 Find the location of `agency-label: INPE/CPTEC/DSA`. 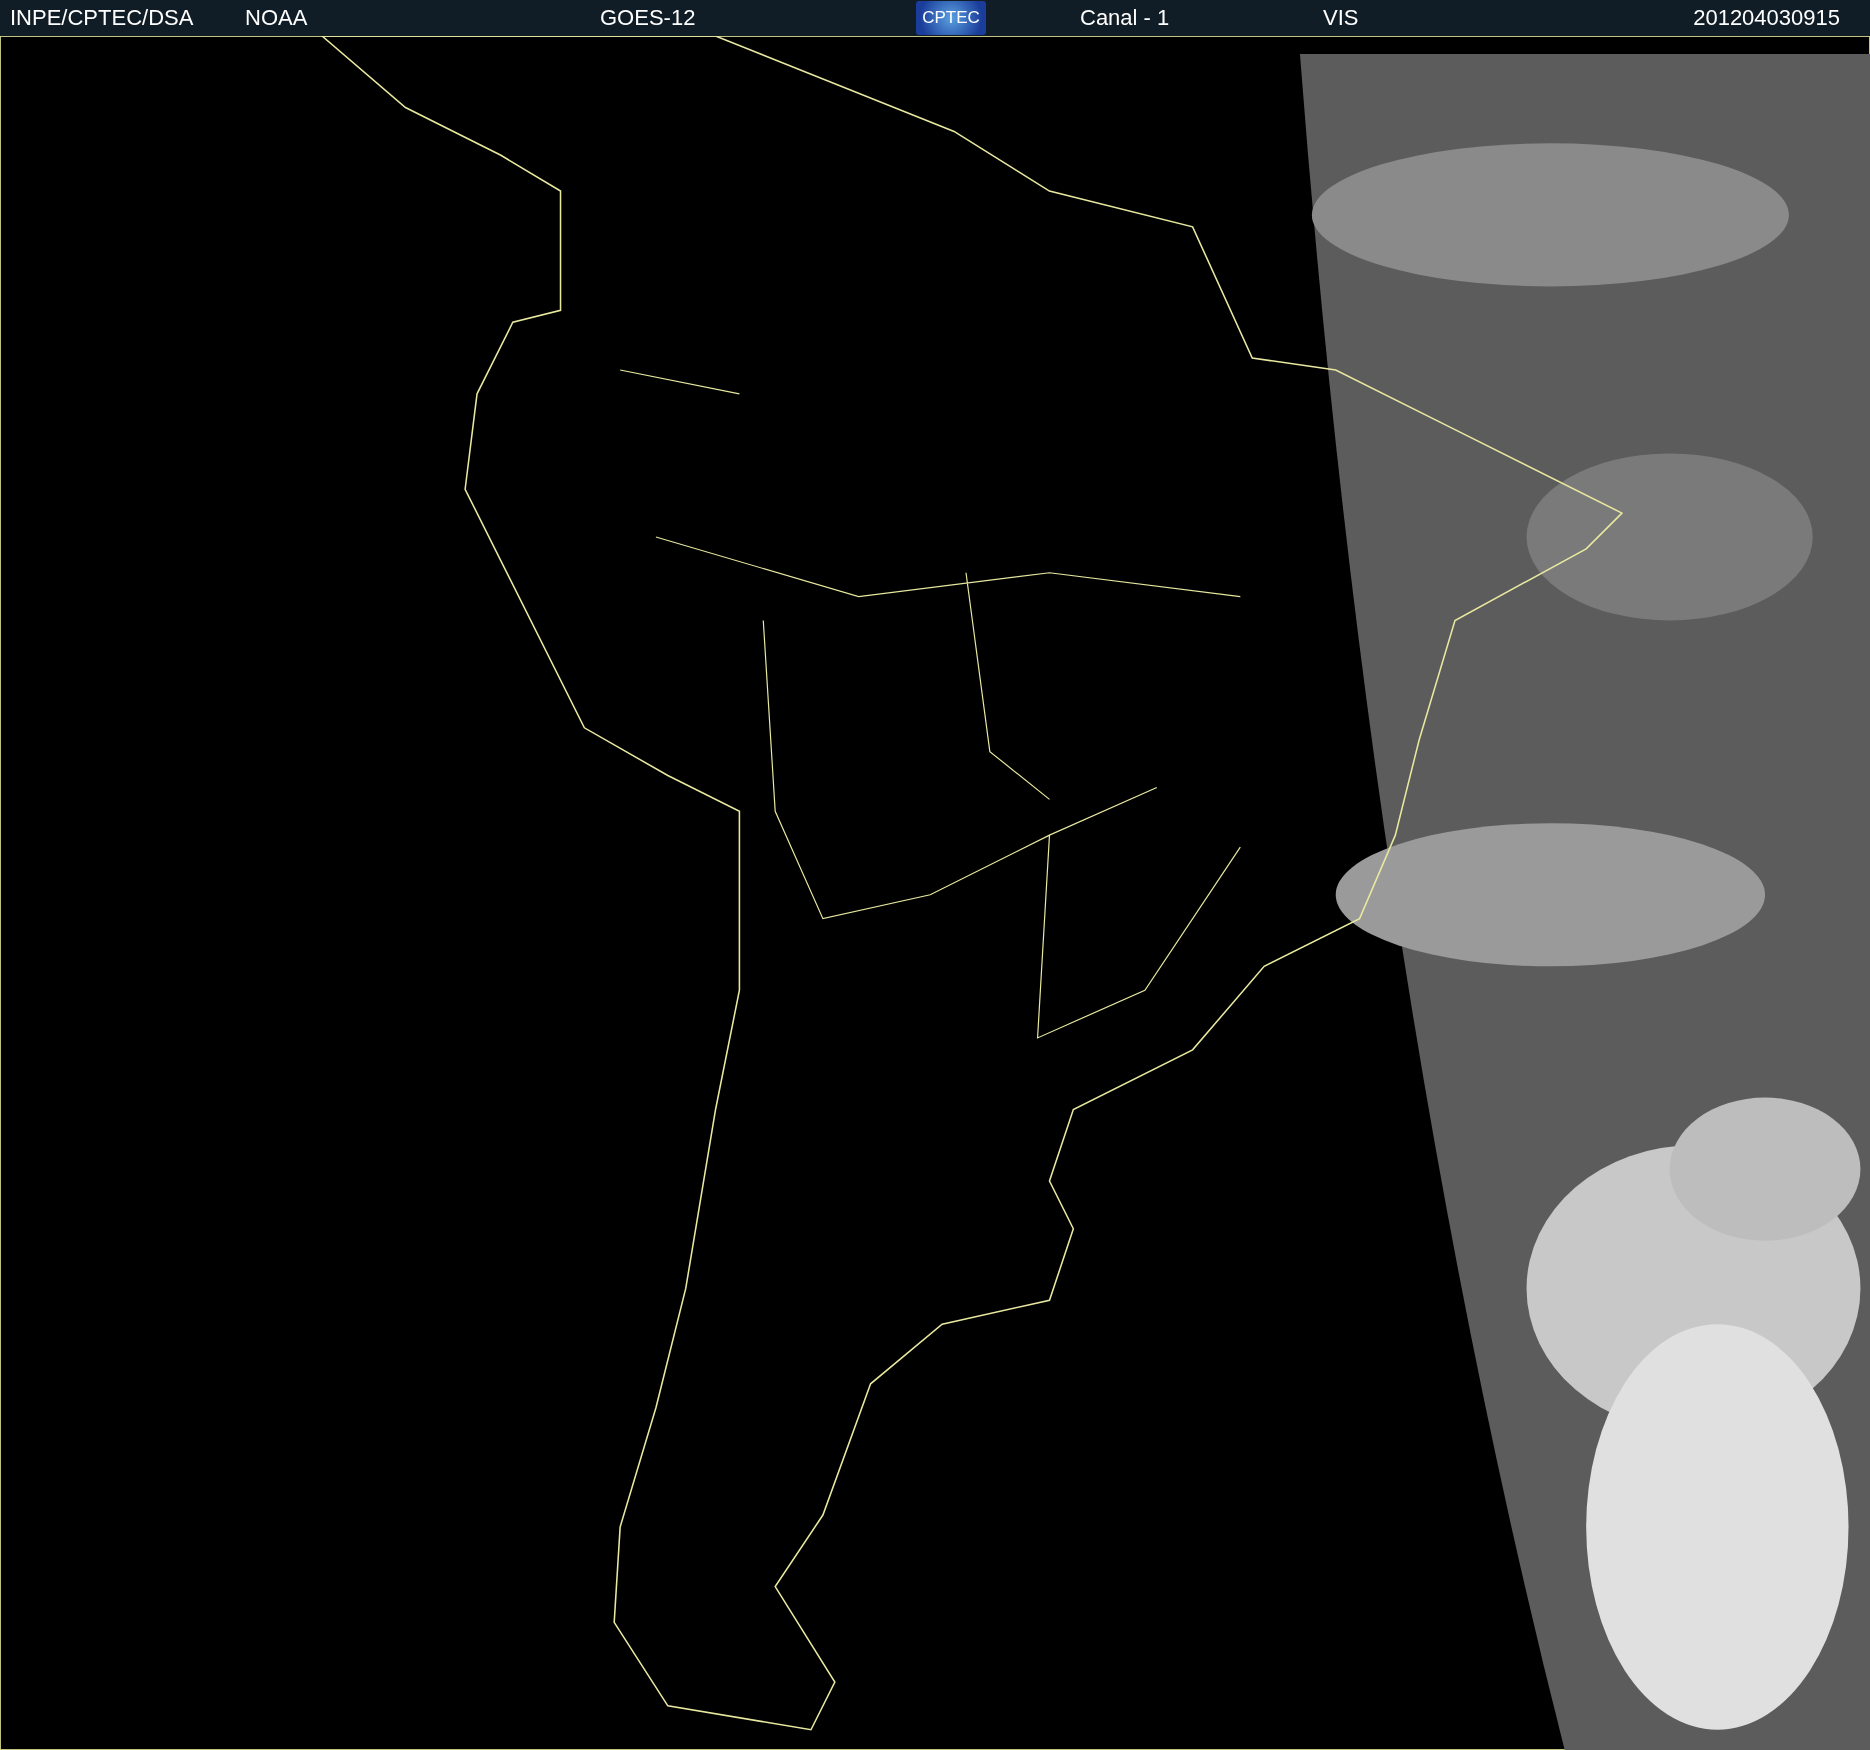

agency-label: INPE/CPTEC/DSA is located at coordinates (102, 18).